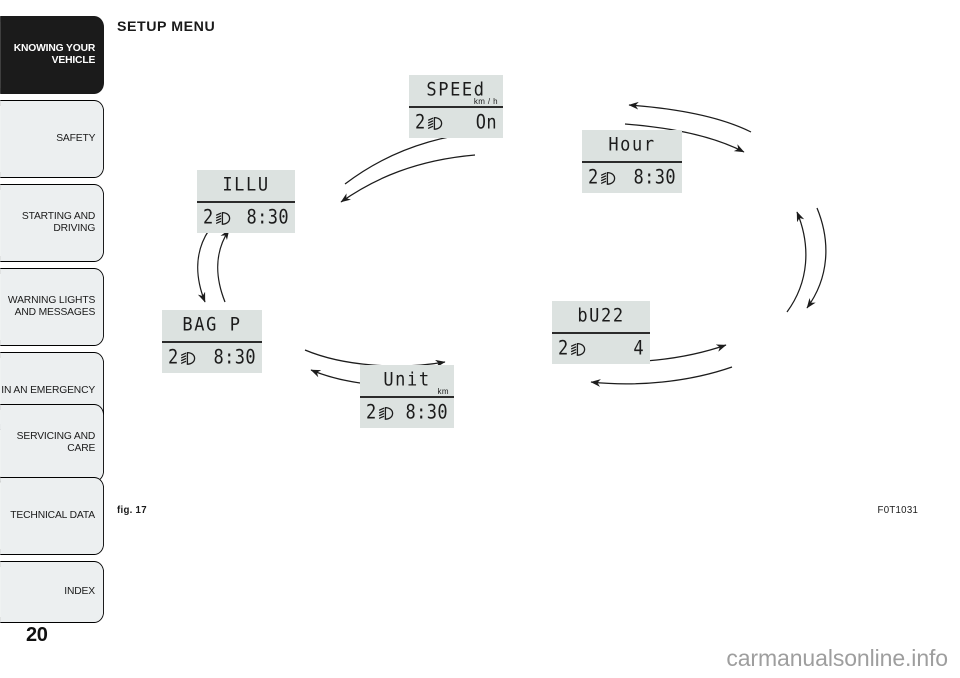 The width and height of the screenshot is (960, 678). What do you see at coordinates (166, 27) in the screenshot?
I see `page-title: SETUP MENU` at bounding box center [166, 27].